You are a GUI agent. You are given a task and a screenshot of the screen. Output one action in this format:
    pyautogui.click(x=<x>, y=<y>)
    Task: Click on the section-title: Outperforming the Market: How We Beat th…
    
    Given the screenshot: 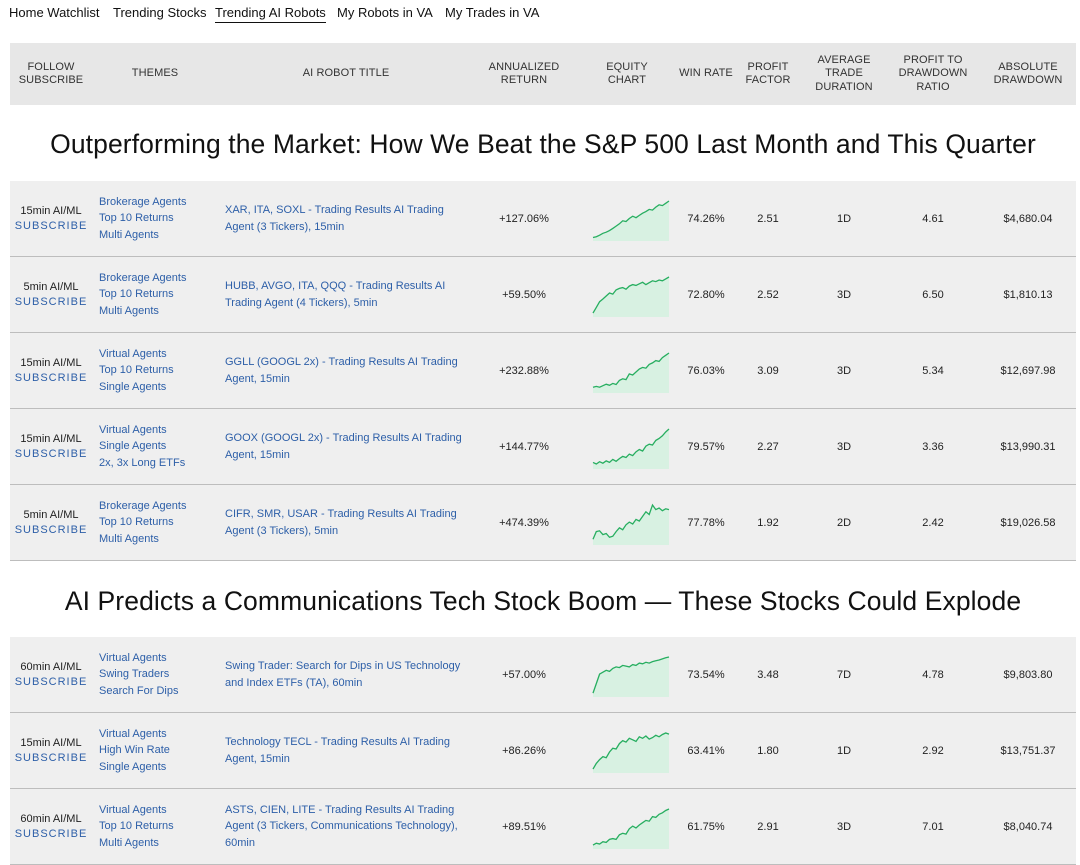 What is the action you would take?
    pyautogui.click(x=543, y=144)
    